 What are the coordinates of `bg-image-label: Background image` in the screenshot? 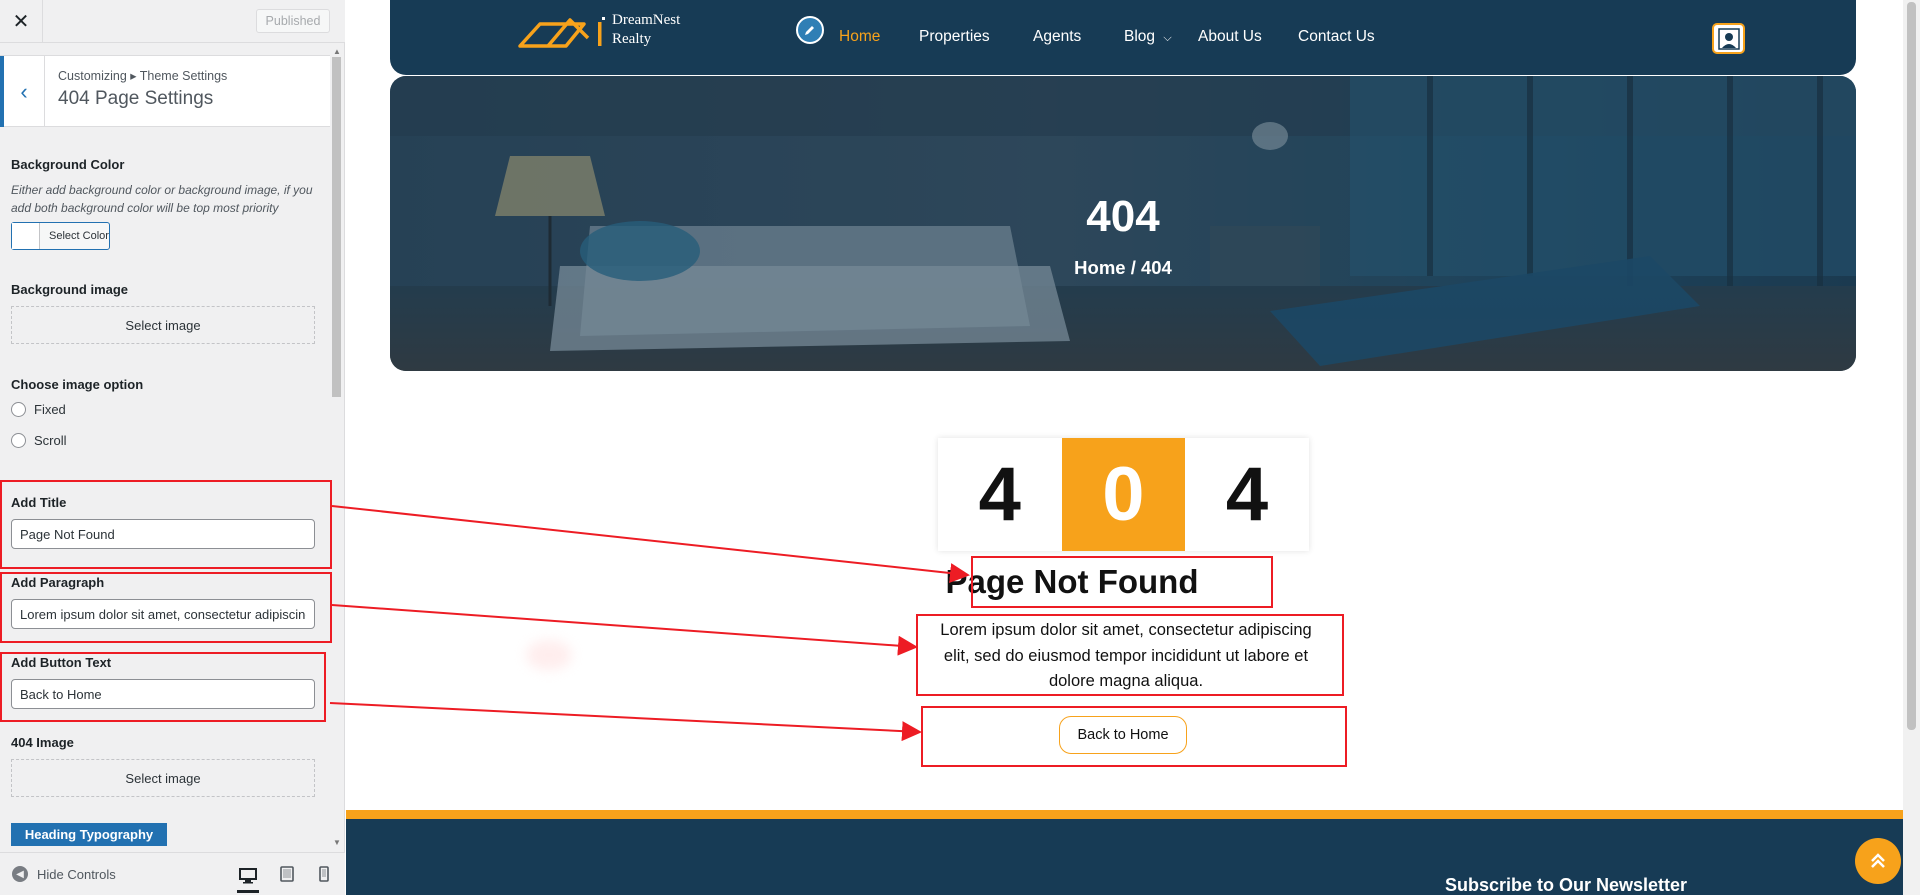 It's located at (70, 289).